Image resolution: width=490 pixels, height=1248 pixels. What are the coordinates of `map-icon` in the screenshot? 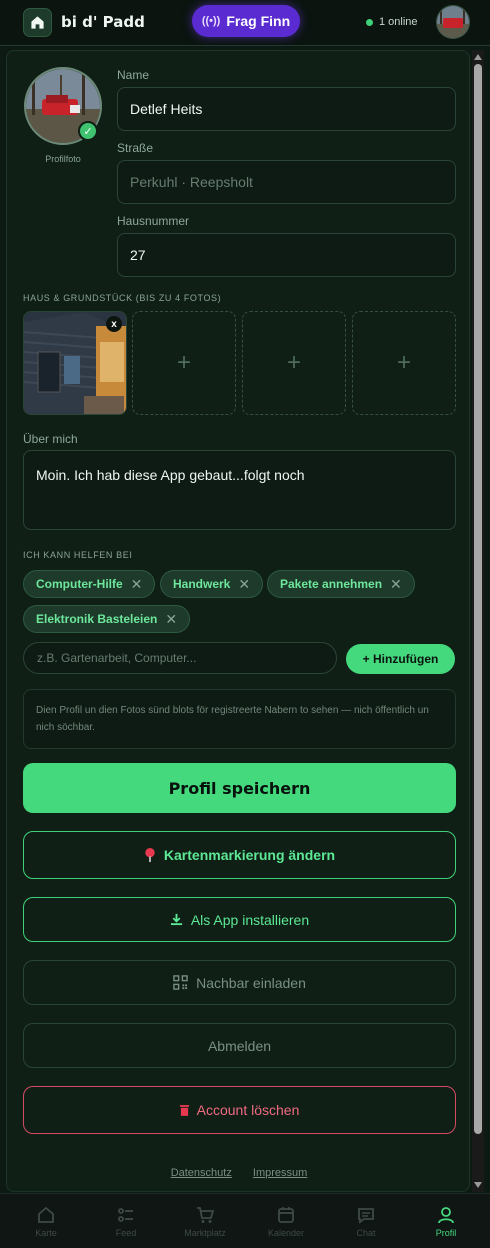 It's located at (46, 1214).